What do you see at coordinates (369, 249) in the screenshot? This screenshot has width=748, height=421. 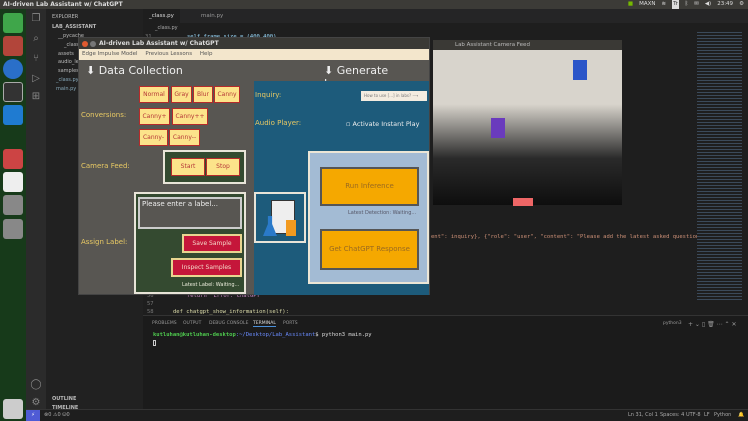 I see `get-chatgpt-response-button: Get ChatGPT Response` at bounding box center [369, 249].